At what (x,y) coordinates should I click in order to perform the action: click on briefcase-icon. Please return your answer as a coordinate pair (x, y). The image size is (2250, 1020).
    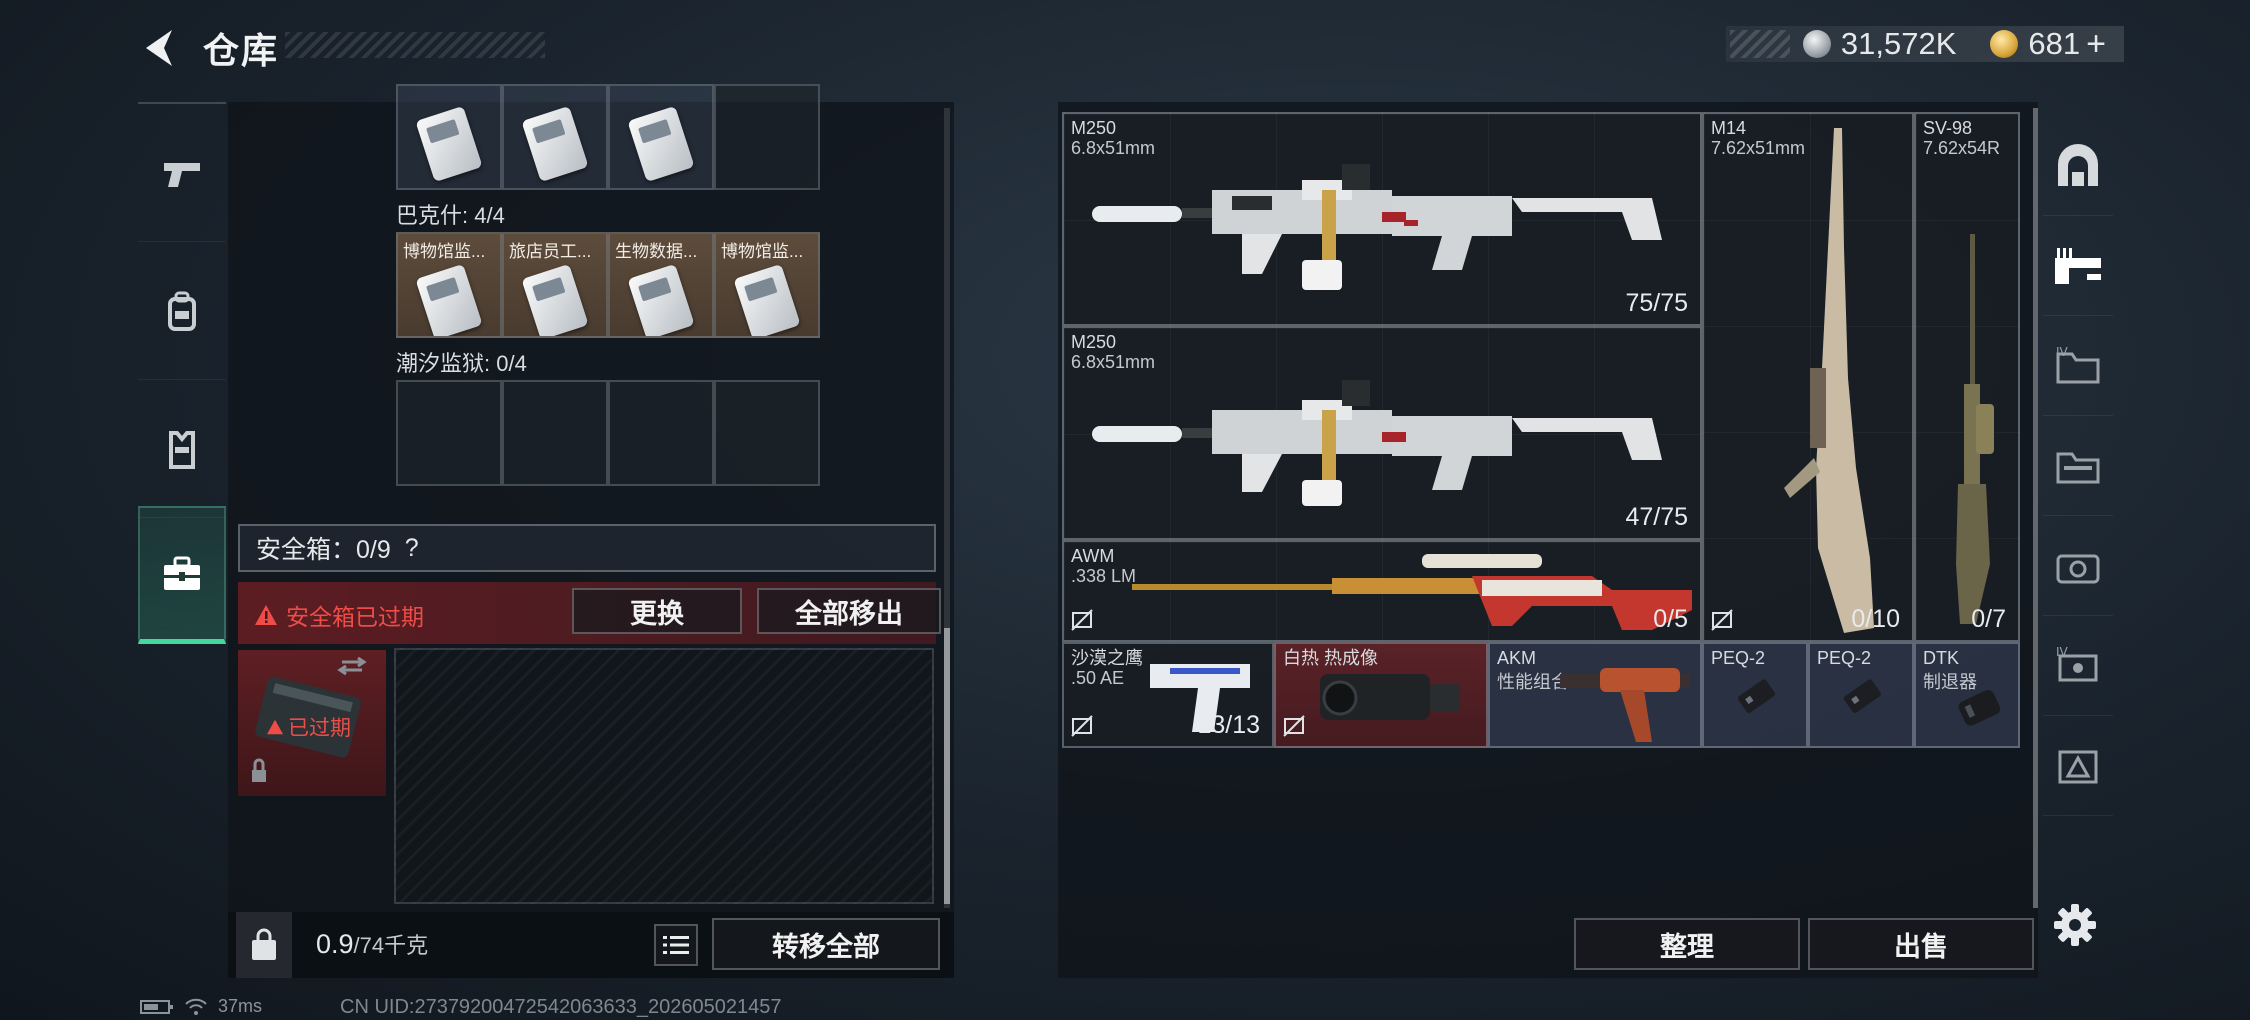
    Looking at the image, I should click on (182, 573).